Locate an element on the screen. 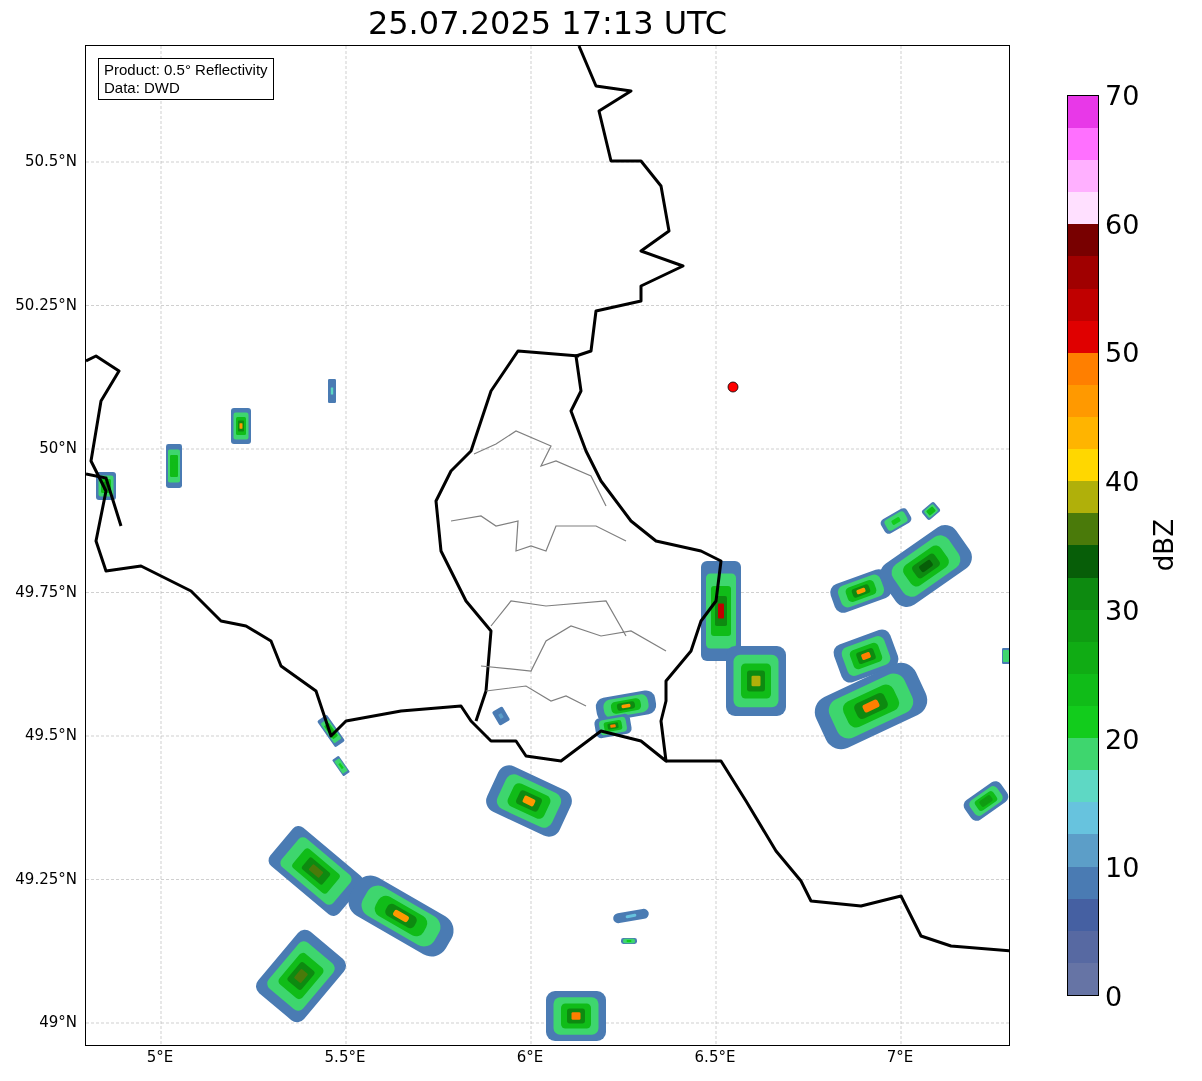 The image size is (1202, 1081). colorbar-tick-label: 10 is located at coordinates (1122, 867).